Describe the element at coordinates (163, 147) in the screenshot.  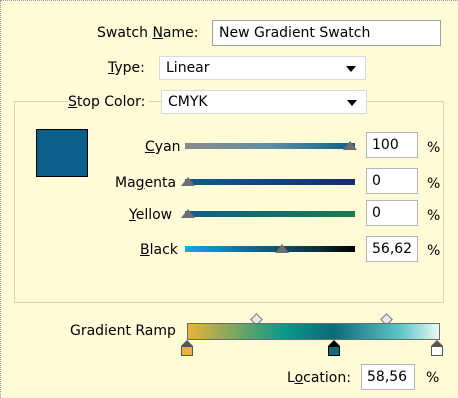
I see `cyan-label: Cyan` at that location.